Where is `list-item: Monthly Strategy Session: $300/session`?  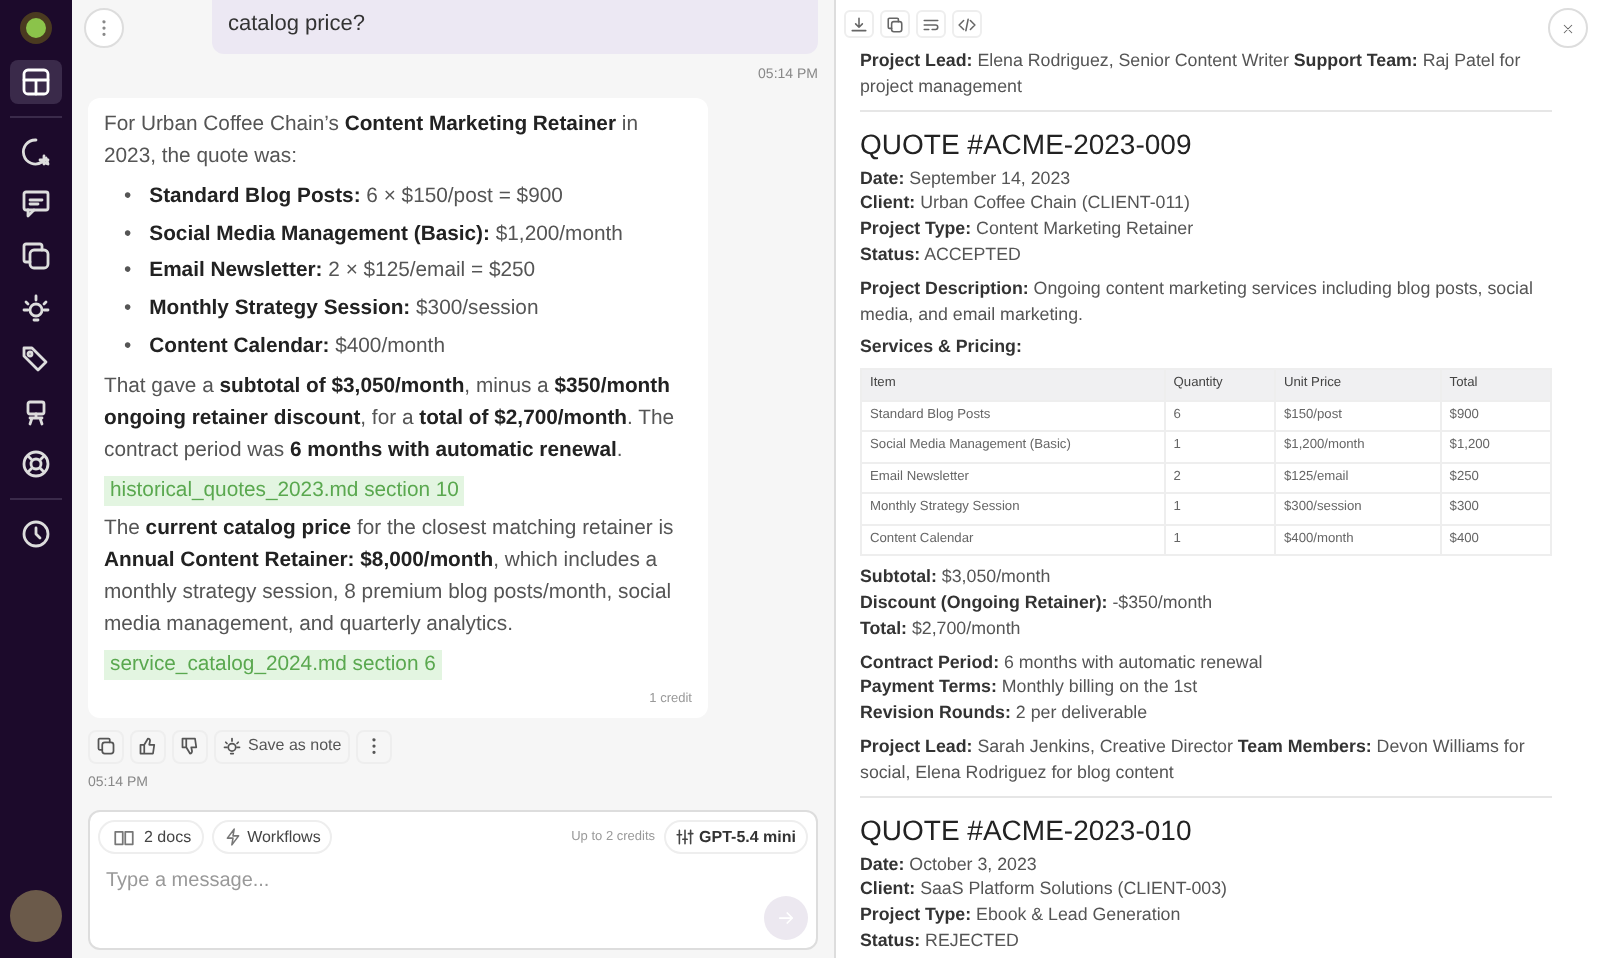 list-item: Monthly Strategy Session: $300/session is located at coordinates (344, 310).